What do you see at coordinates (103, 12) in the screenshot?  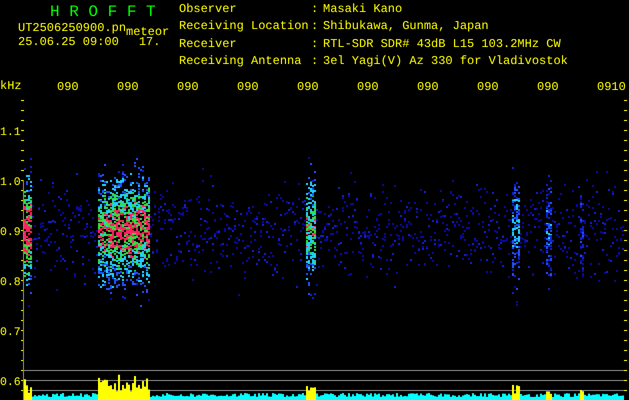 I see `app-title: H R O F F T` at bounding box center [103, 12].